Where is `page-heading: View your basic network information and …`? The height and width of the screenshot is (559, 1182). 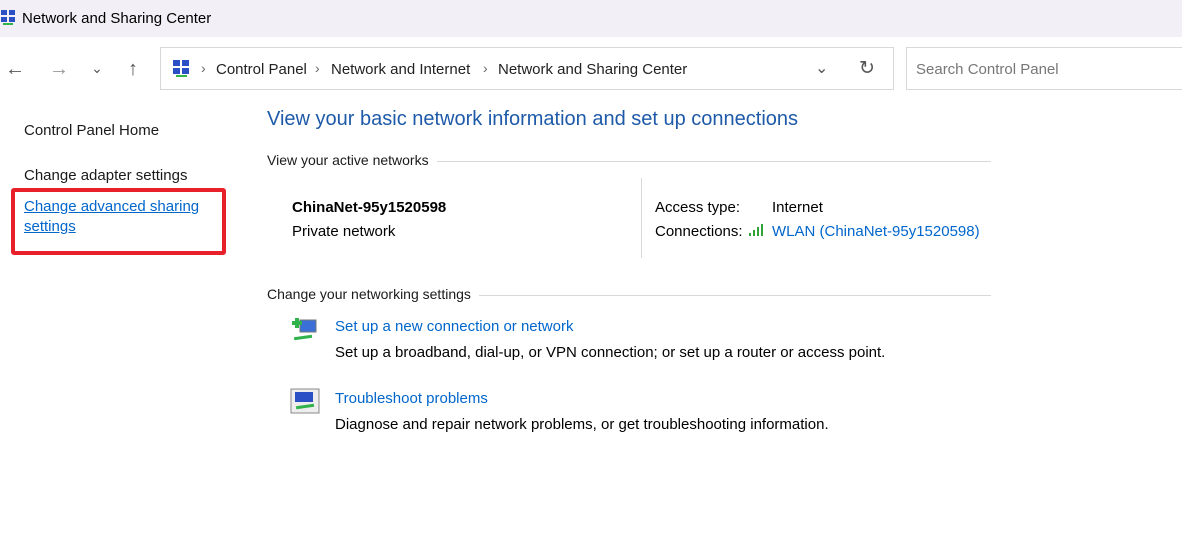 page-heading: View your basic network information and … is located at coordinates (533, 119).